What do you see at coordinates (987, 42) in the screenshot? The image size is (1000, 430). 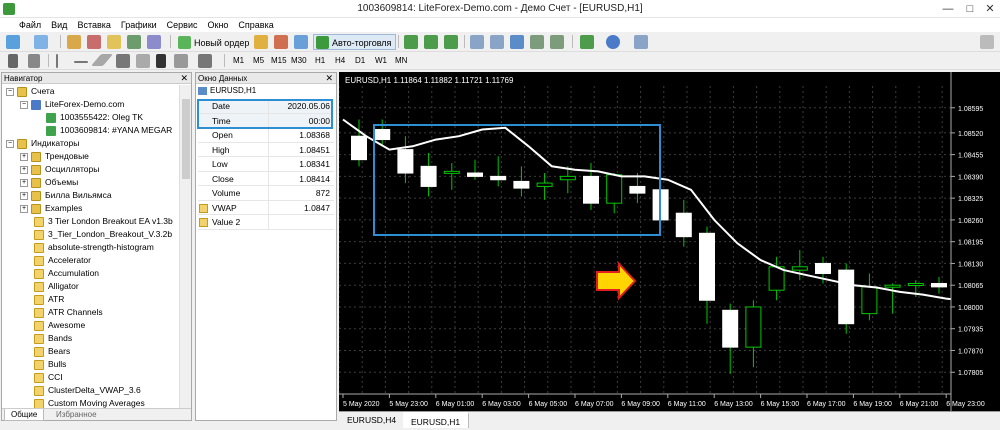 I see `toolbar-options-icon` at bounding box center [987, 42].